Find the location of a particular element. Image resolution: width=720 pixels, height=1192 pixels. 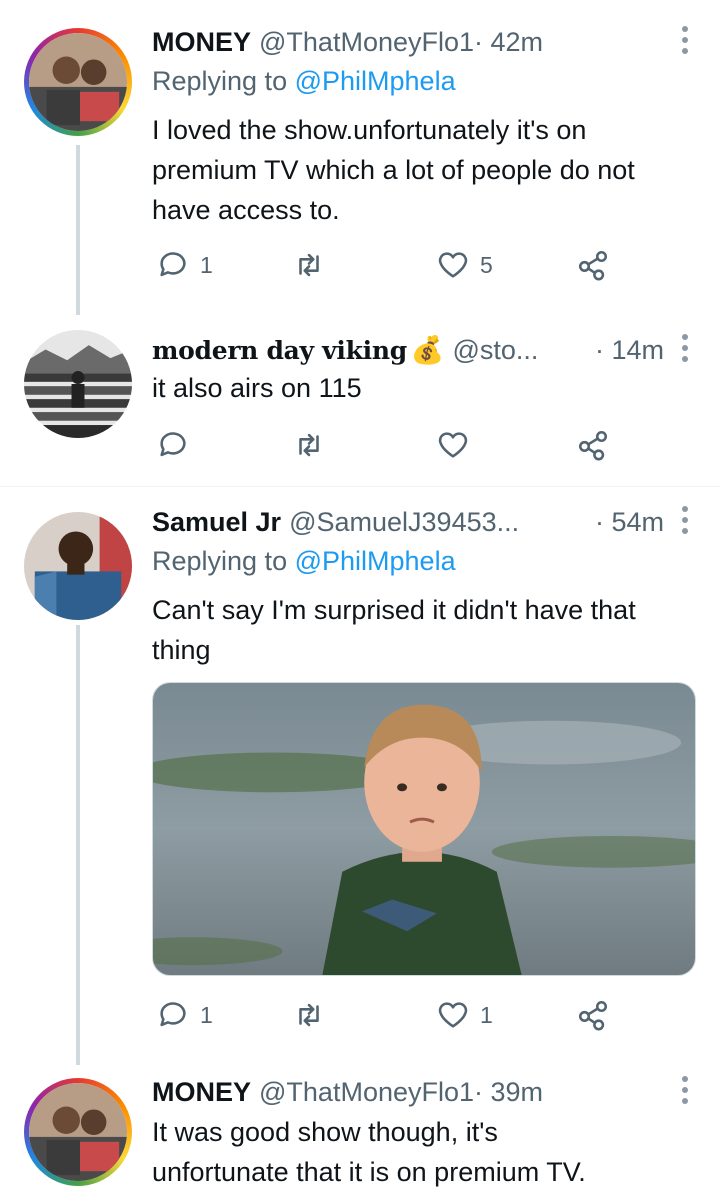

like-count: 5 is located at coordinates (486, 264).